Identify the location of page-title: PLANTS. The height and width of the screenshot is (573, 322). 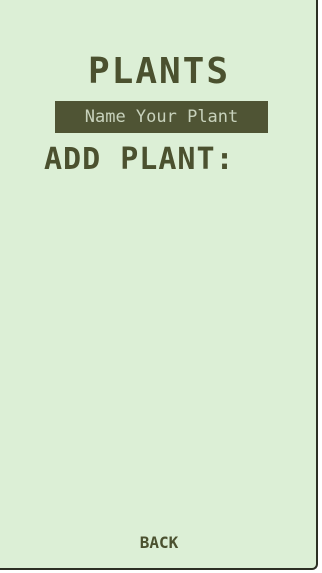
(159, 71).